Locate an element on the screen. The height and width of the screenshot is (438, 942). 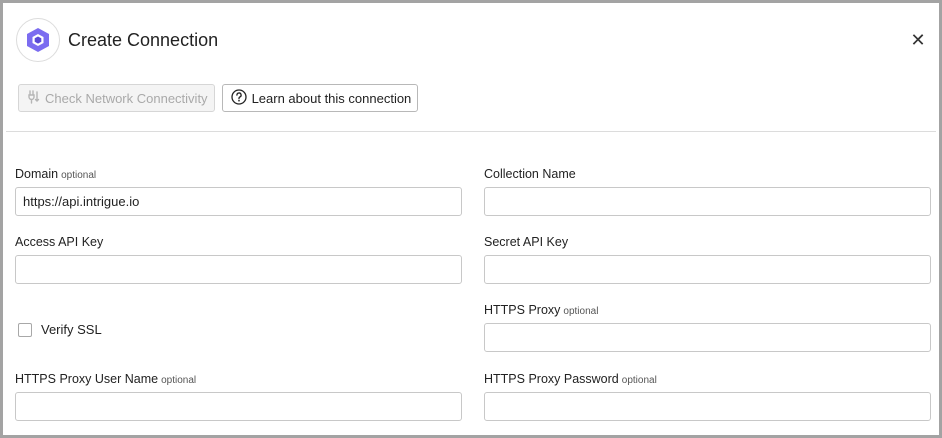
verify-ssl-label: Verify SSL is located at coordinates (71, 329).